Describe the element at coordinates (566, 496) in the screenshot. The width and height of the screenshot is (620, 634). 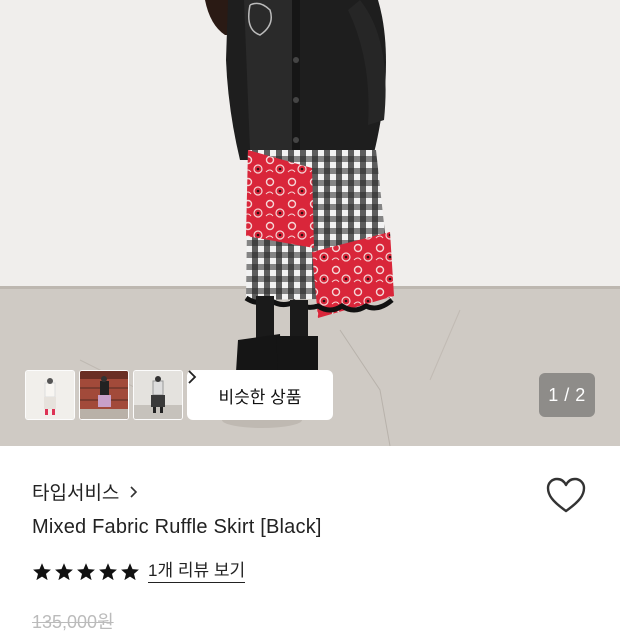
I see `heart-icon` at that location.